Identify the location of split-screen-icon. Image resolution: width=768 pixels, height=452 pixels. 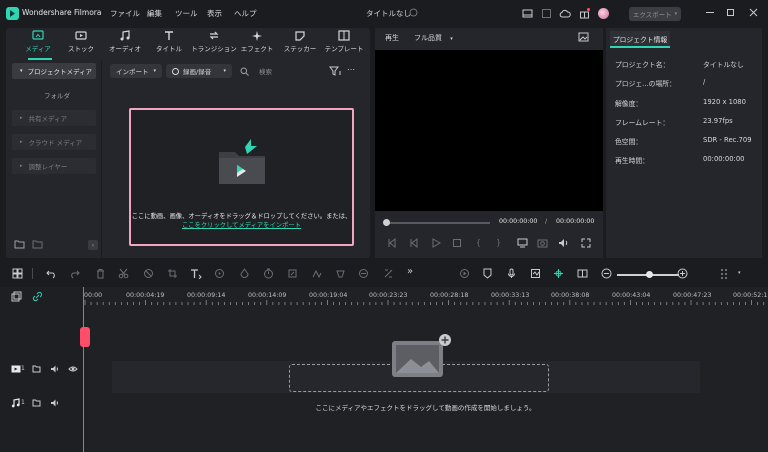
(583, 274).